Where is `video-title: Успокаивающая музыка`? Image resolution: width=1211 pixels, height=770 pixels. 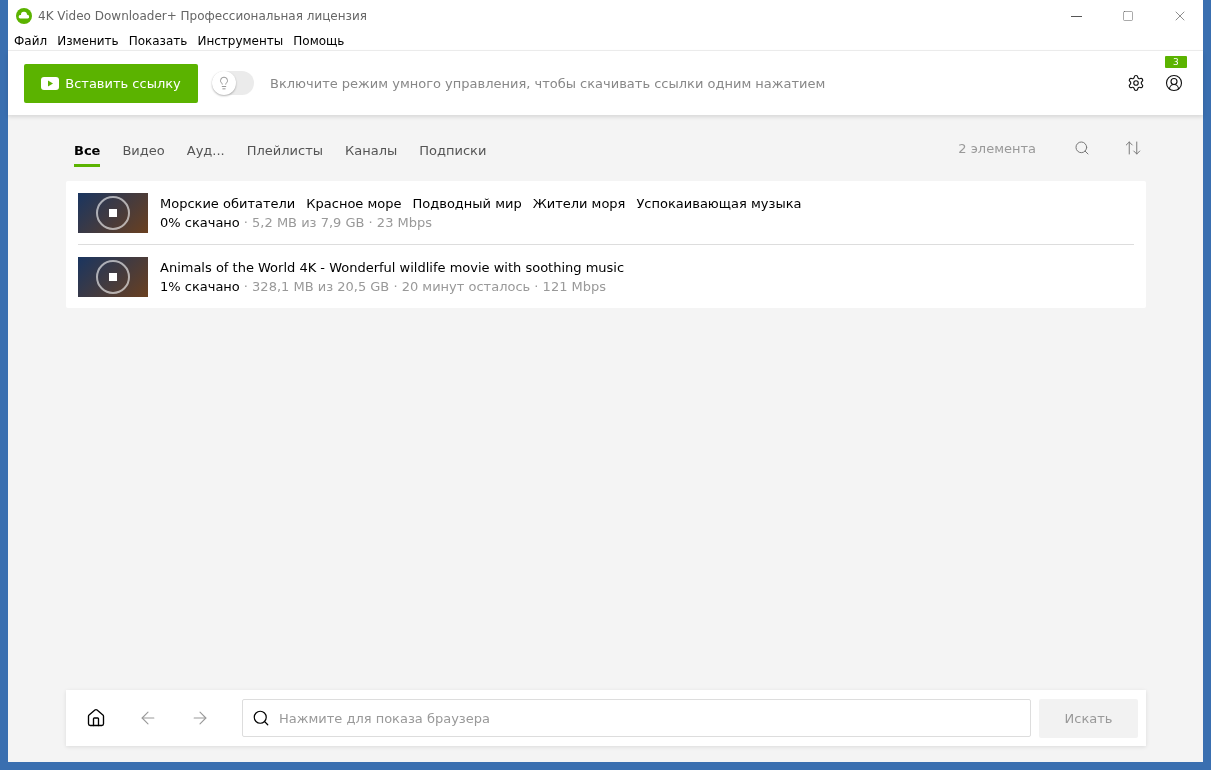 video-title: Успокаивающая музыка is located at coordinates (719, 203).